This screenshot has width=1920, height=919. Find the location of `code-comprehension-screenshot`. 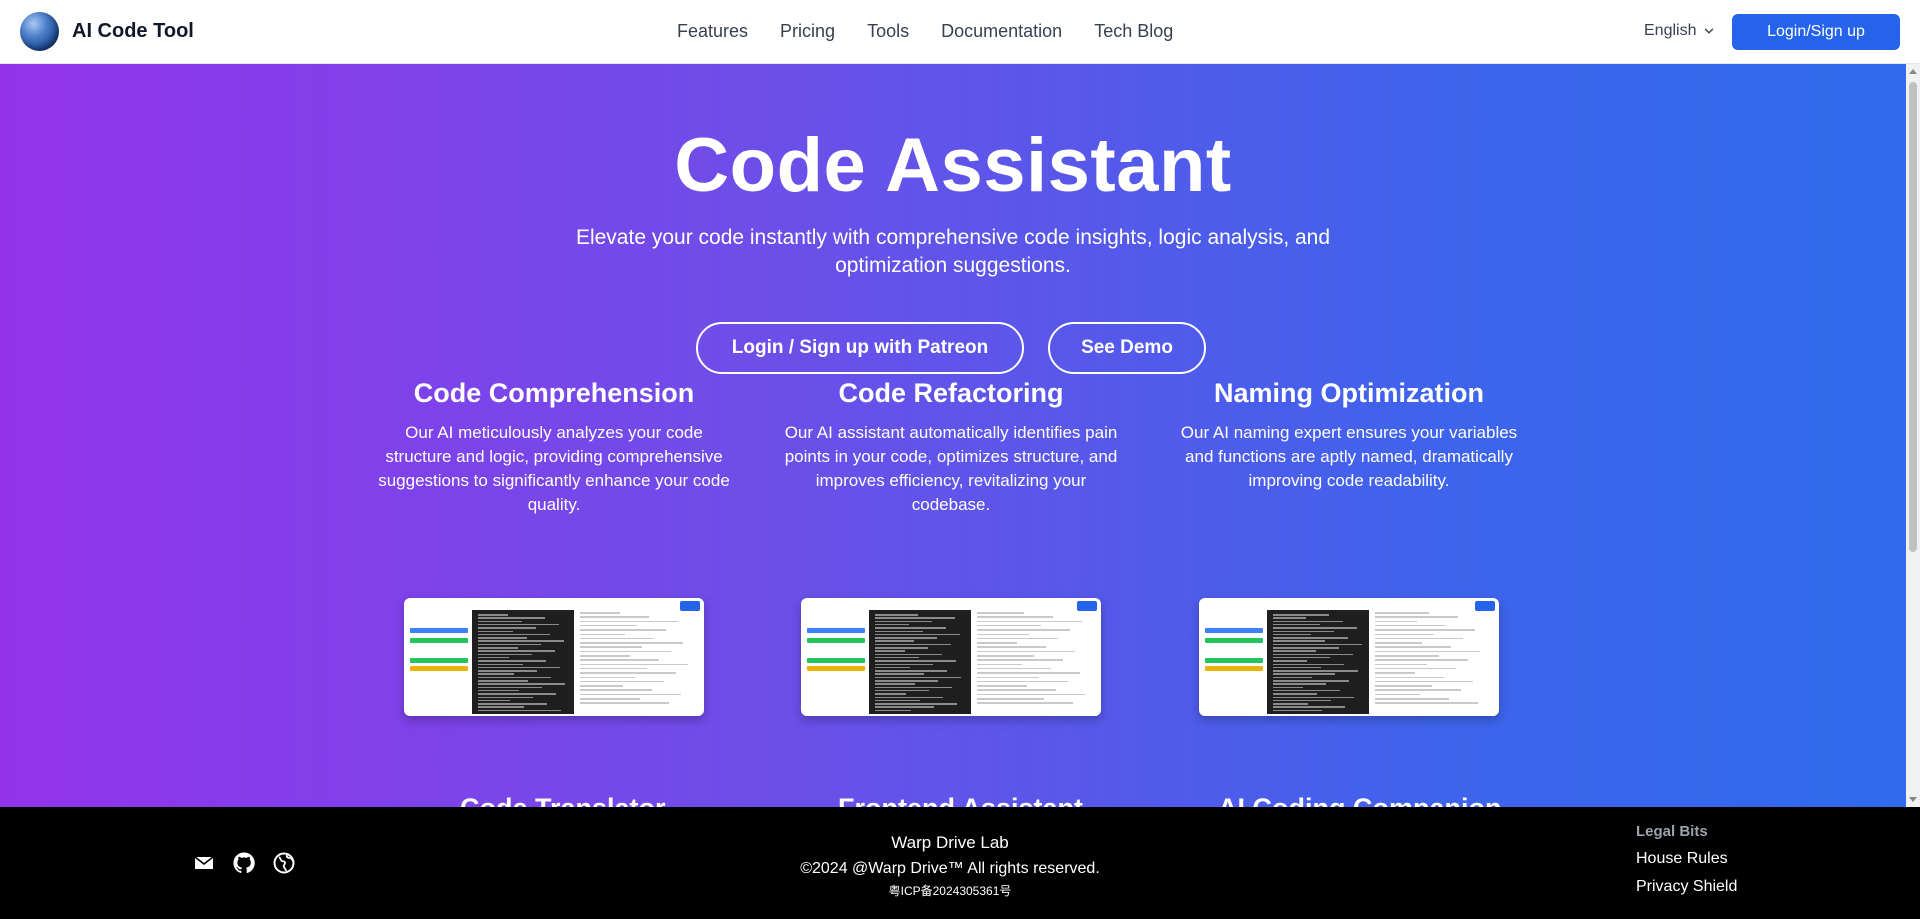

code-comprehension-screenshot is located at coordinates (554, 657).